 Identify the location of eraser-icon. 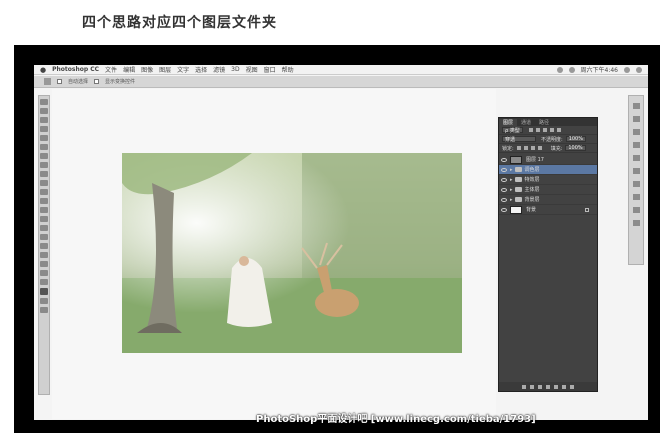
(44, 192).